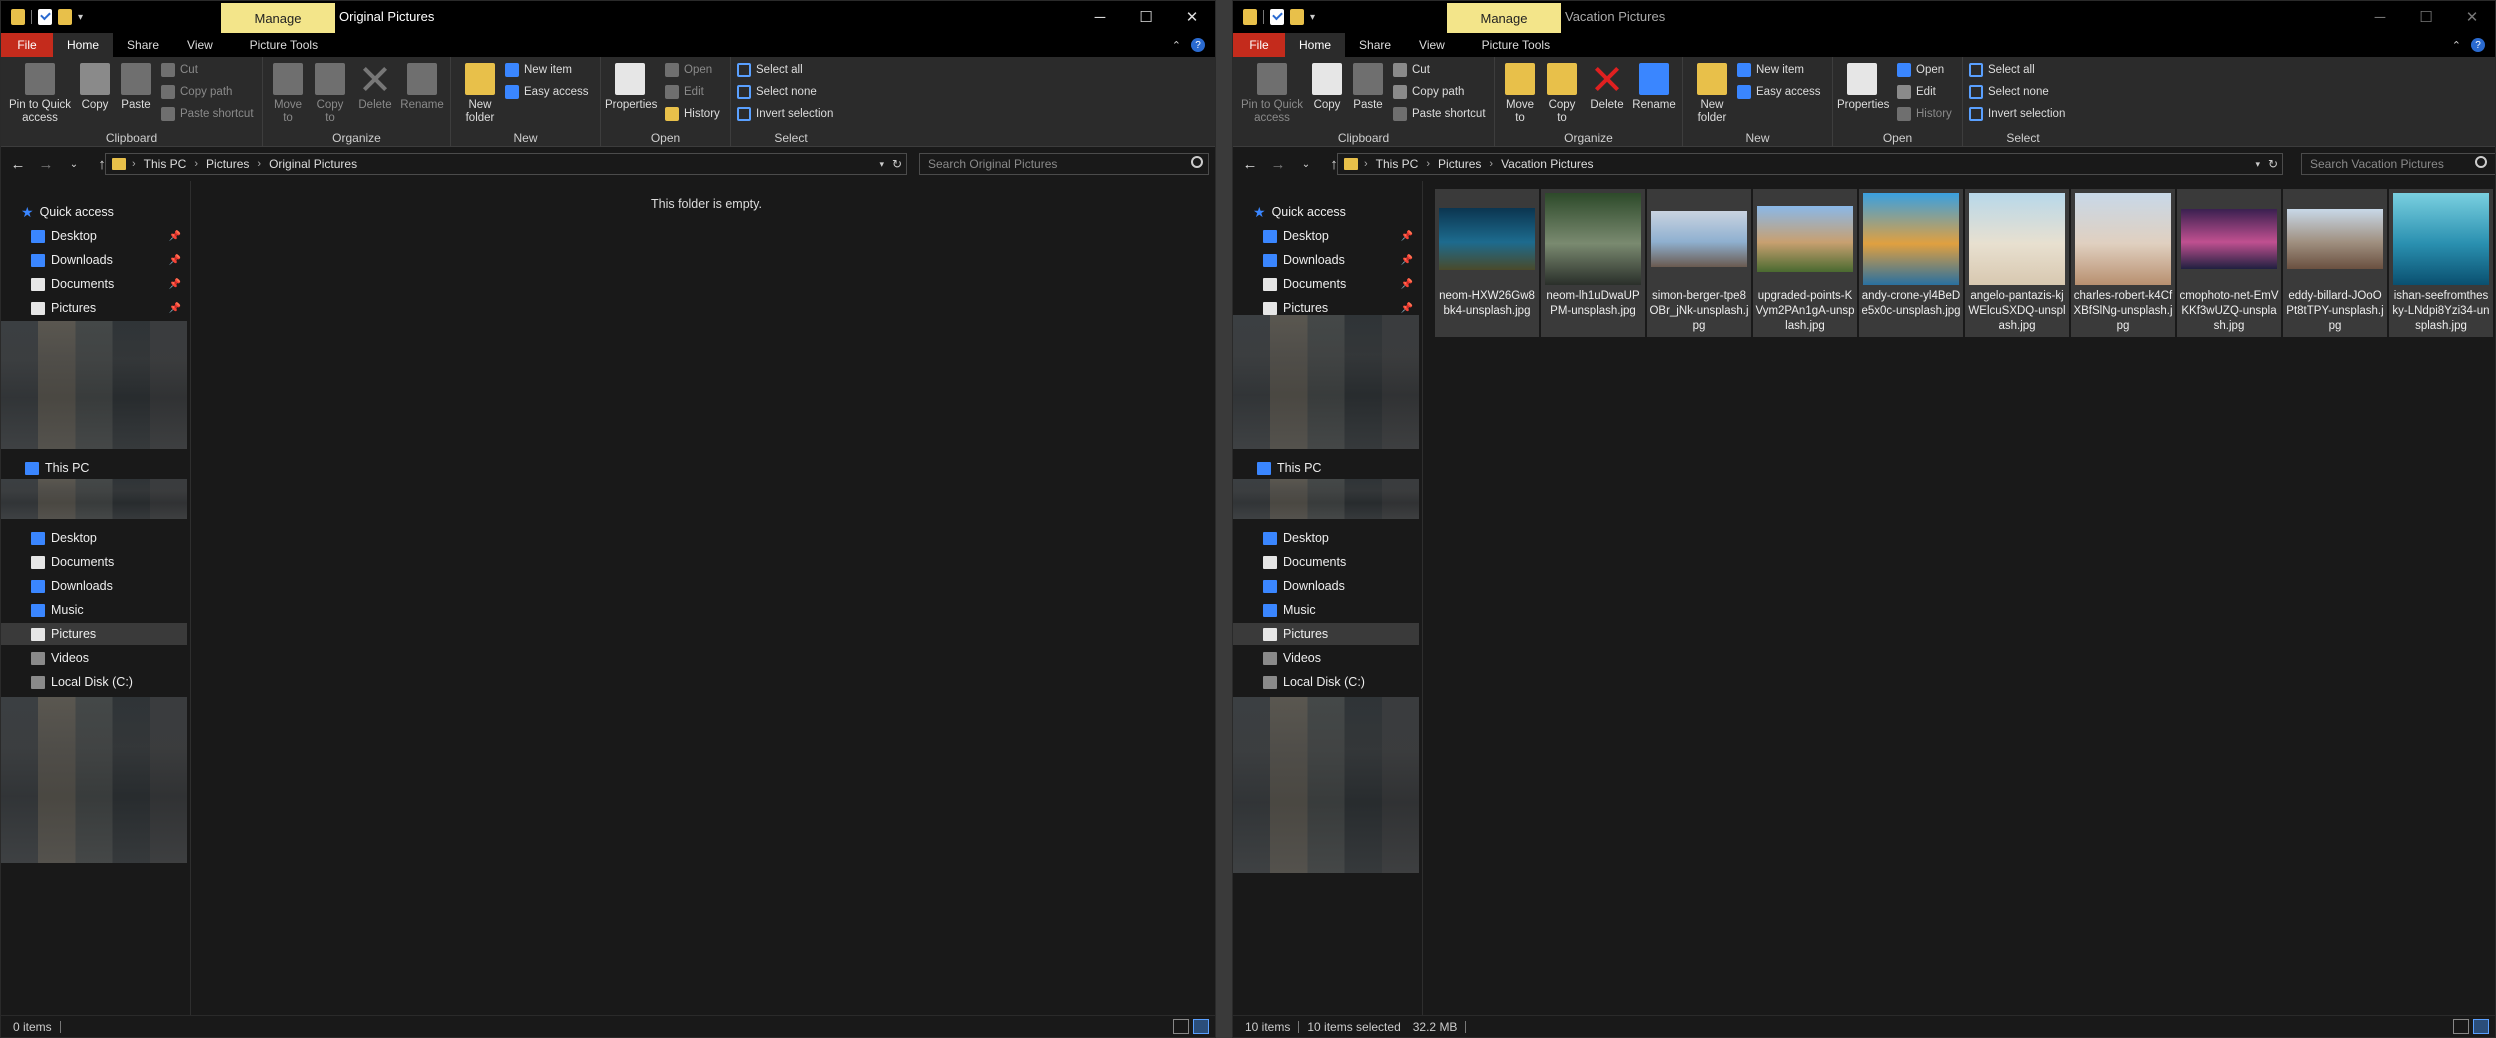  I want to click on copy-path-button: Copy path, so click(196, 92).